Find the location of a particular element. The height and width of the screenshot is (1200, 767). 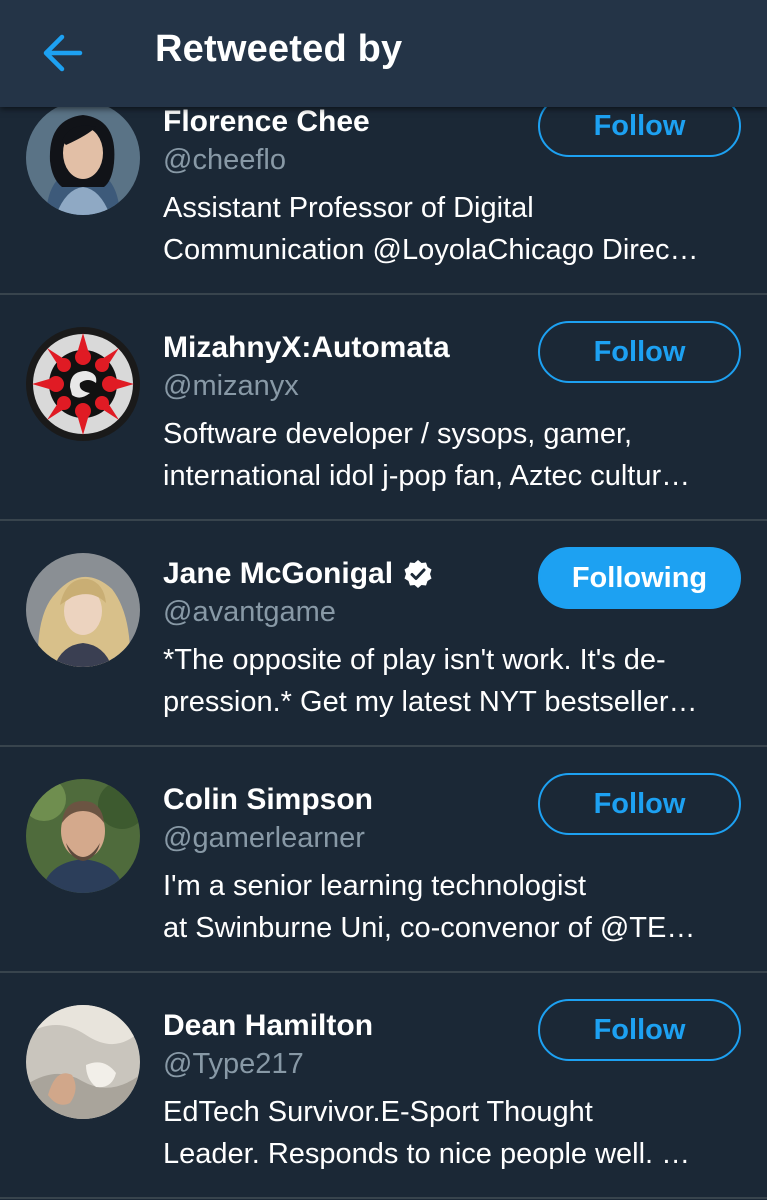

bio-line: Assistant Professor of Digital is located at coordinates (348, 208).